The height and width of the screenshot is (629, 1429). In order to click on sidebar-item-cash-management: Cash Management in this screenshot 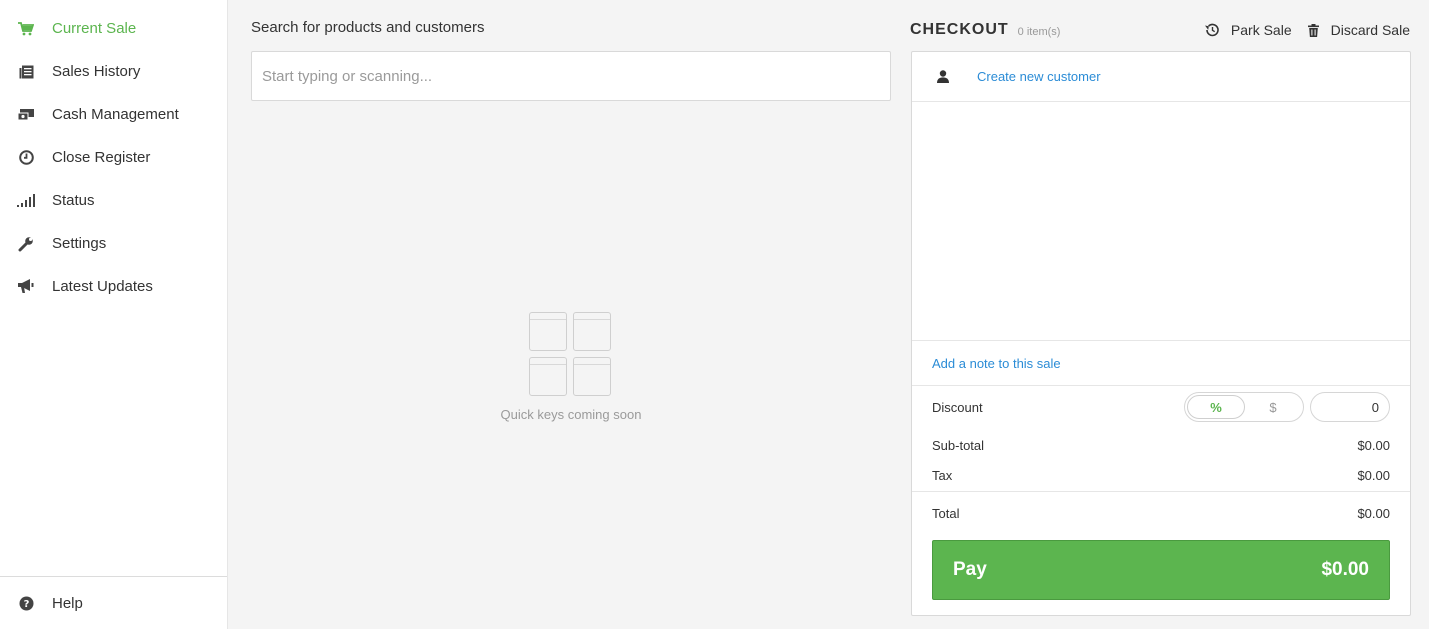, I will do `click(113, 114)`.